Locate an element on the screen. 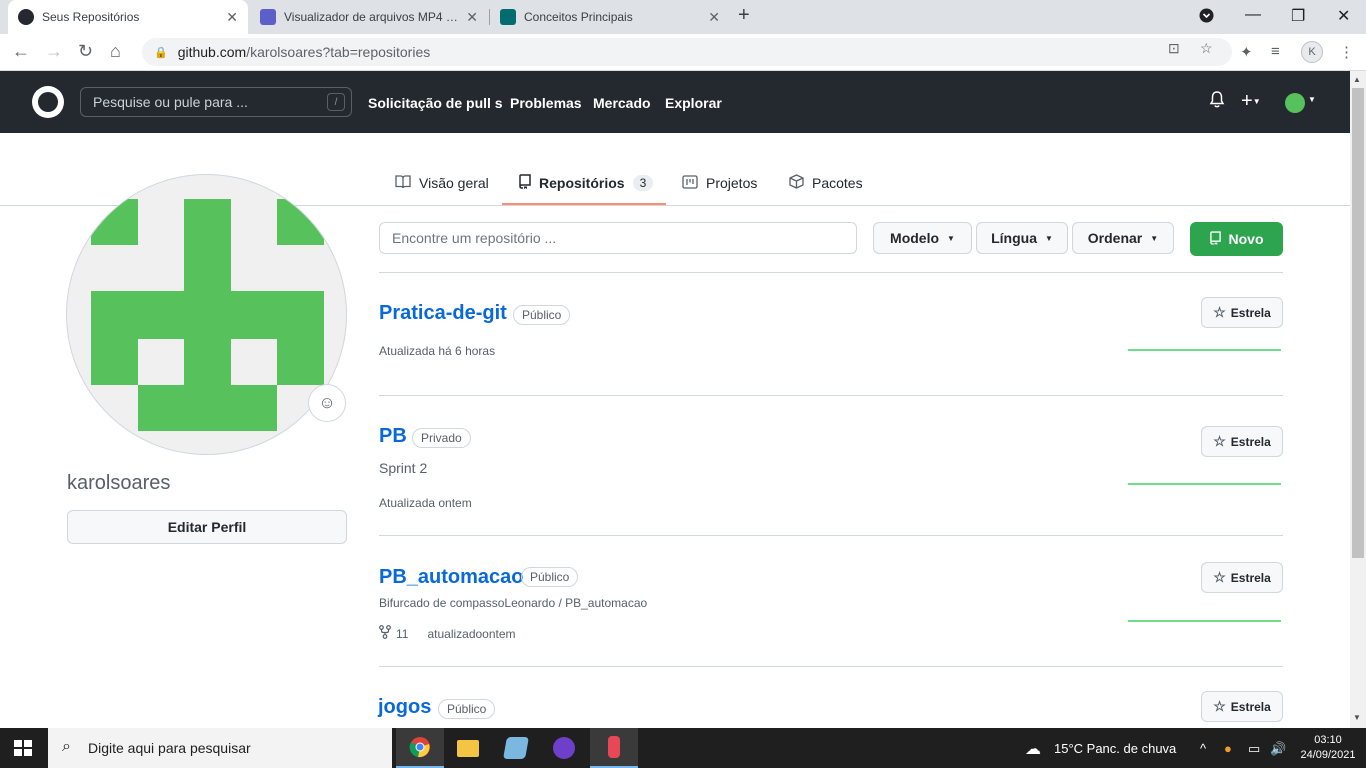 Image resolution: width=1366 pixels, height=768 pixels. tray-app-icon: ● is located at coordinates (1228, 748).